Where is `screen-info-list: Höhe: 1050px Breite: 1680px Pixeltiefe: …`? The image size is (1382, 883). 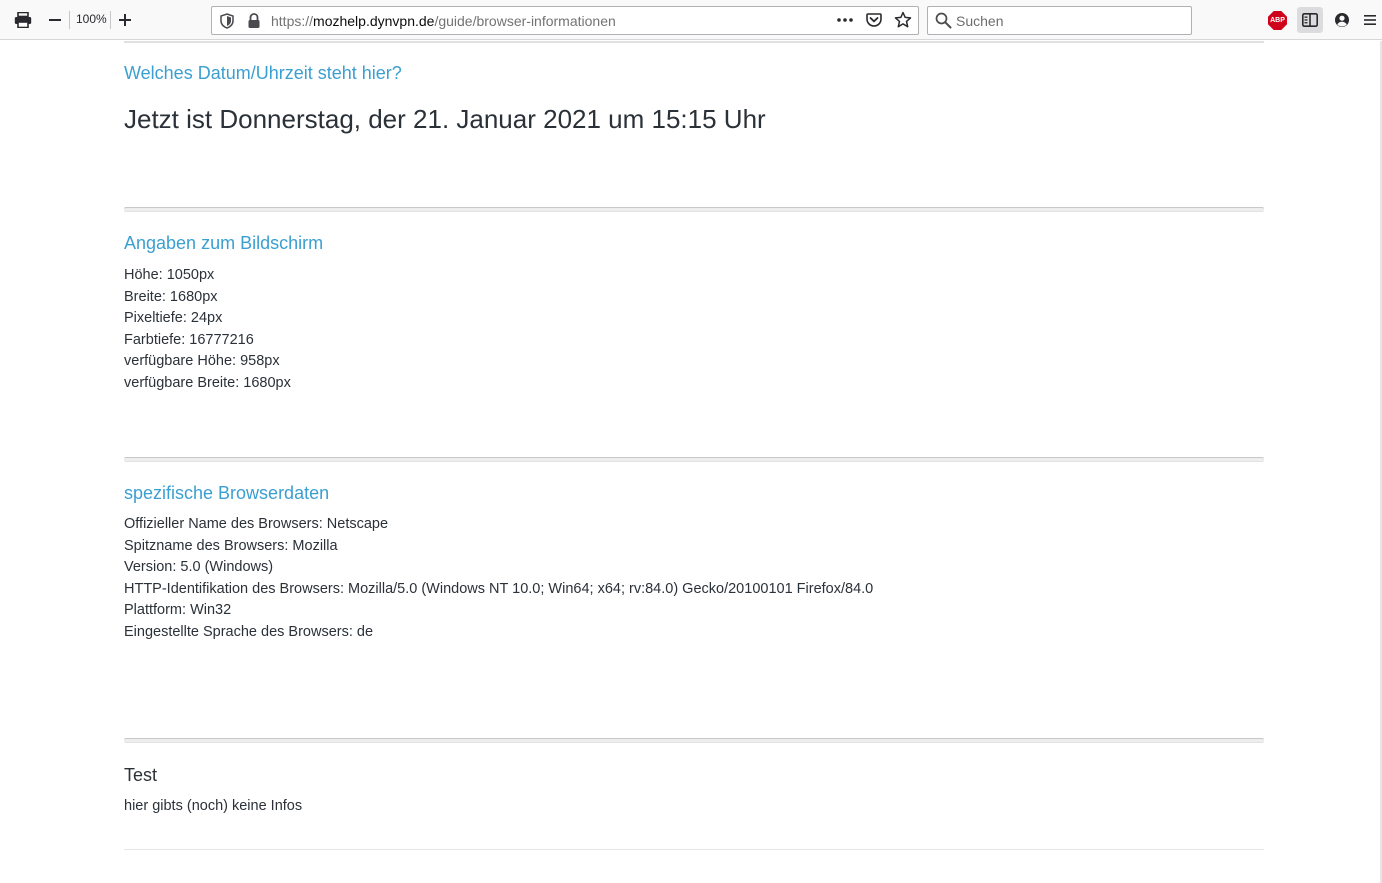 screen-info-list: Höhe: 1050px Breite: 1680px Pixeltiefe: … is located at coordinates (207, 329).